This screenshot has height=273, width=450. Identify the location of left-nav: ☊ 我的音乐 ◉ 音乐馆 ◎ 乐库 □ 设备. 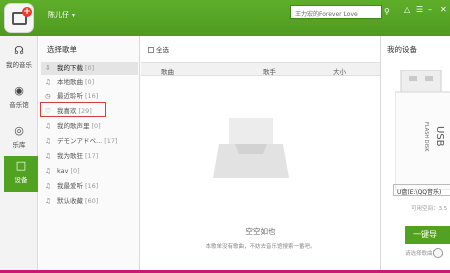
(19, 153).